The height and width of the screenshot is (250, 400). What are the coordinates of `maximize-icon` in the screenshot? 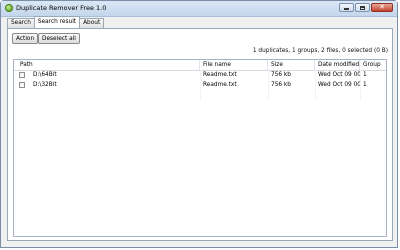 It's located at (362, 7).